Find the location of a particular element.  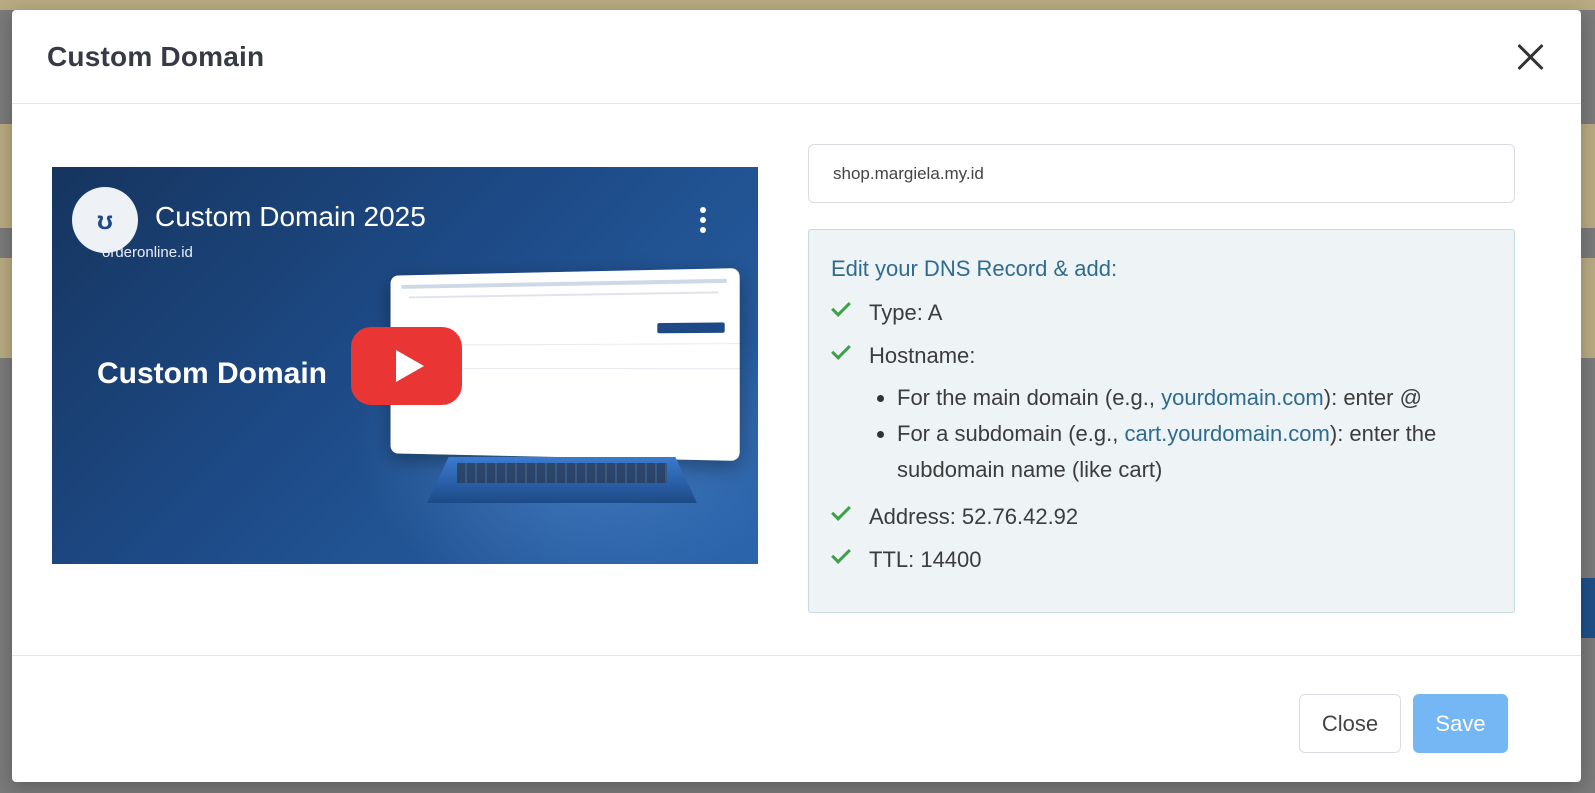

video-title: Custom Domain 2025 is located at coordinates (290, 217).